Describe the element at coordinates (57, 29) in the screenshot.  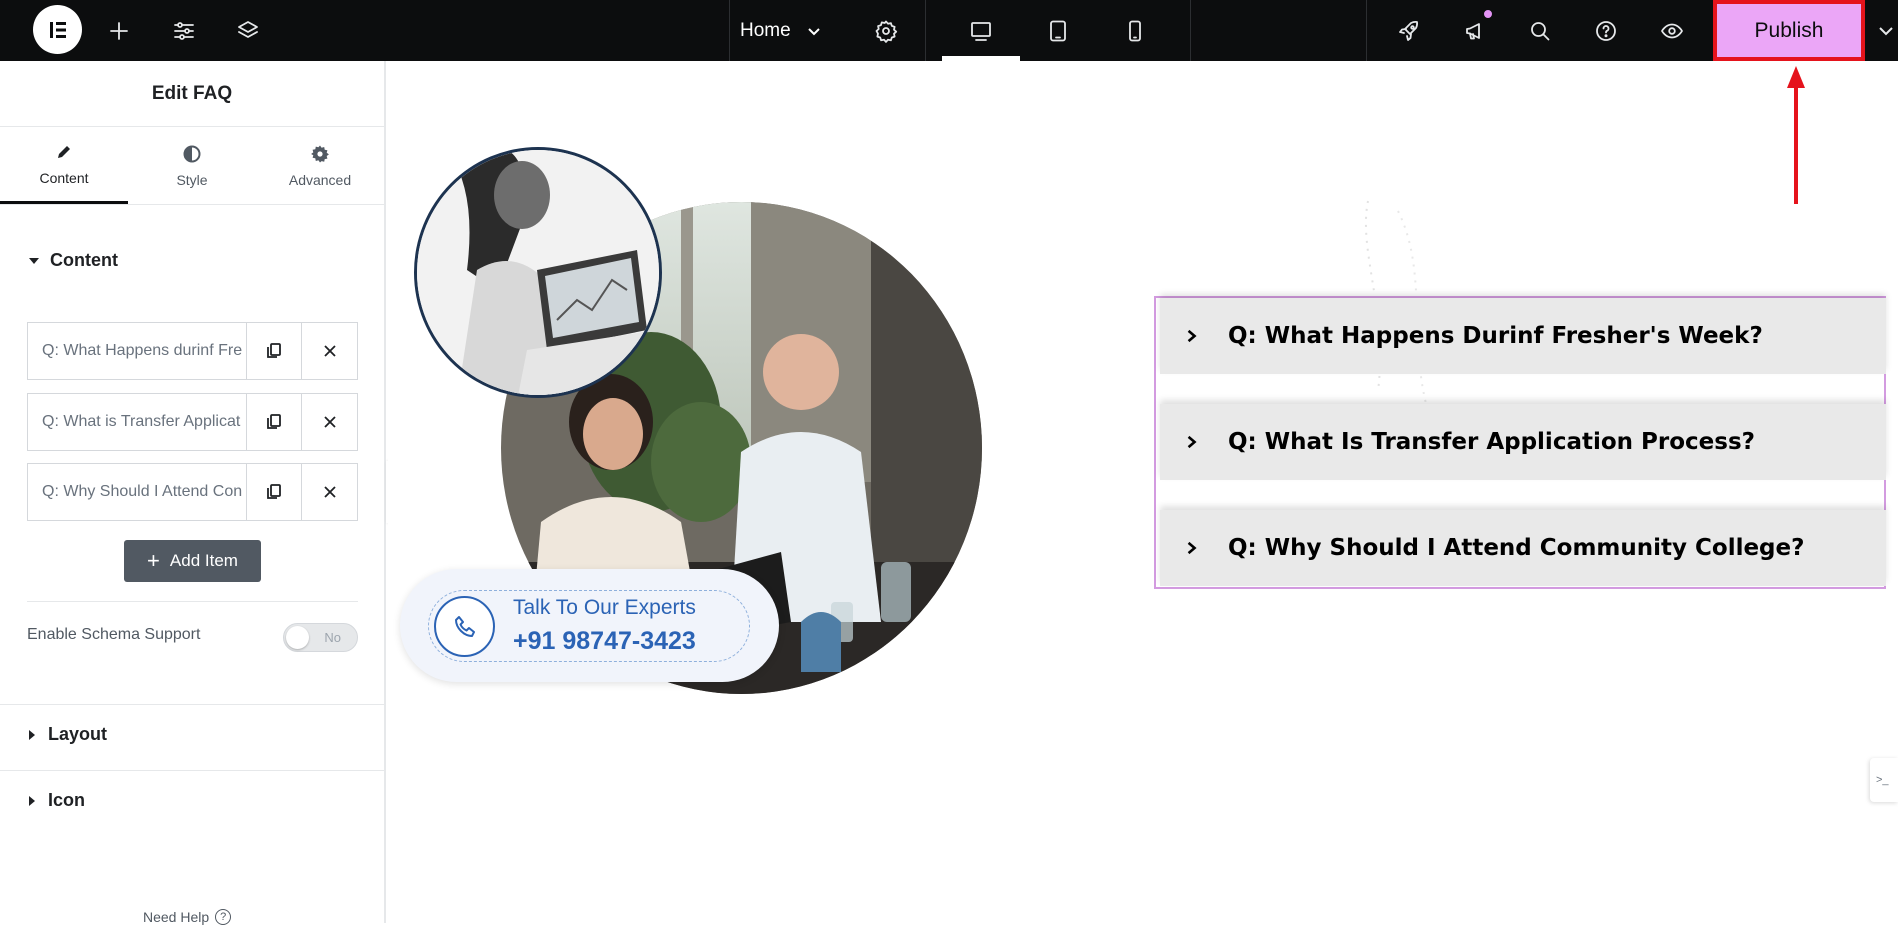
I see `elementor-logo-icon` at that location.